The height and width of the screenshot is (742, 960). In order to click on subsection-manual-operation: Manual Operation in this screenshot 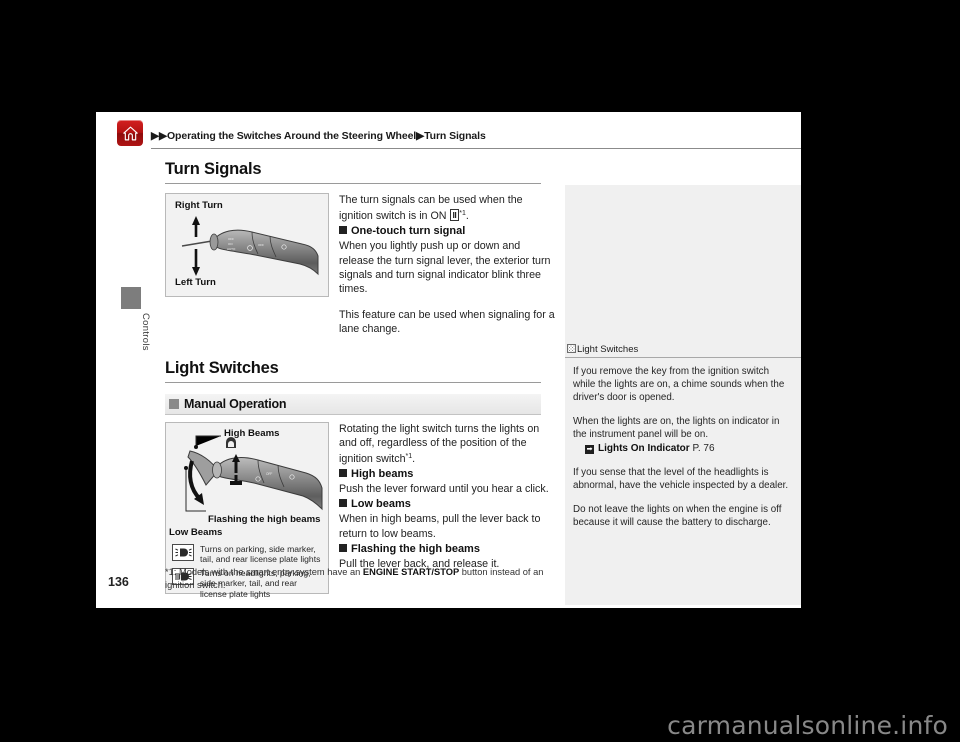, I will do `click(353, 404)`.